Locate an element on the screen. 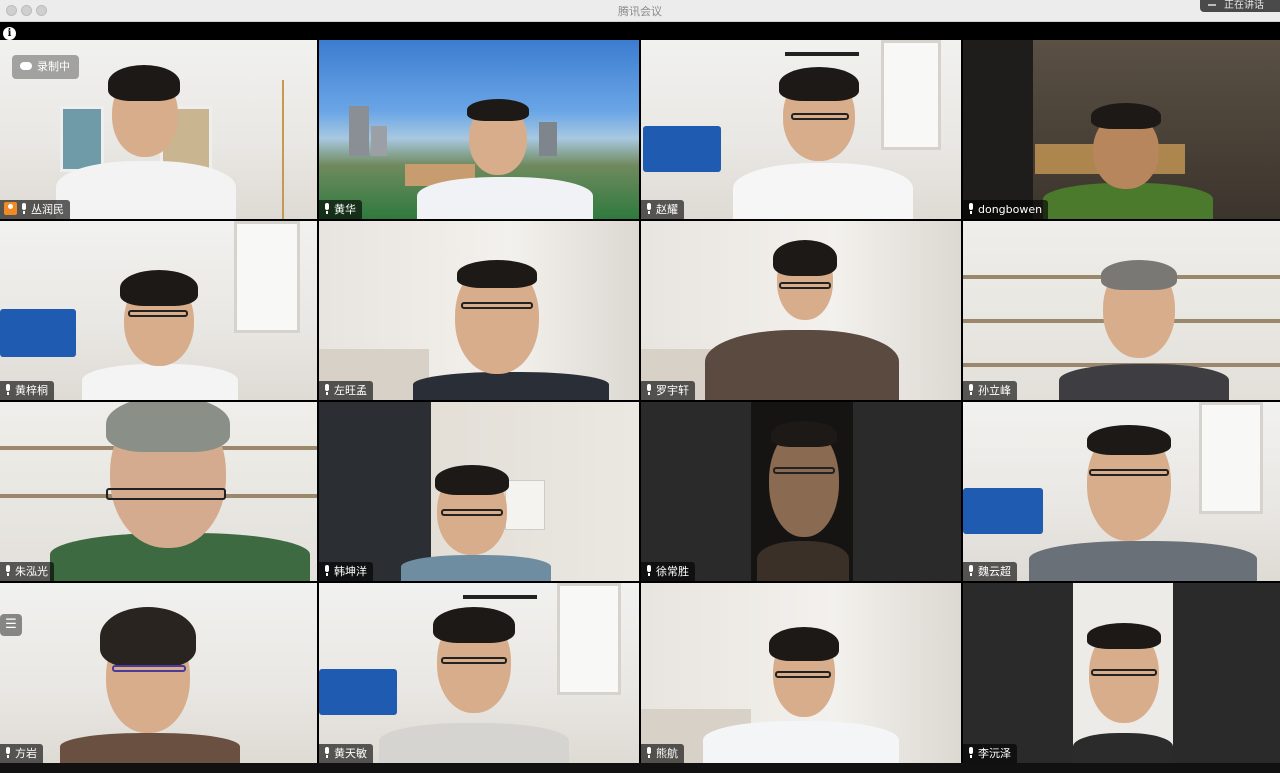  name-tag: 徐常胜 is located at coordinates (668, 571).